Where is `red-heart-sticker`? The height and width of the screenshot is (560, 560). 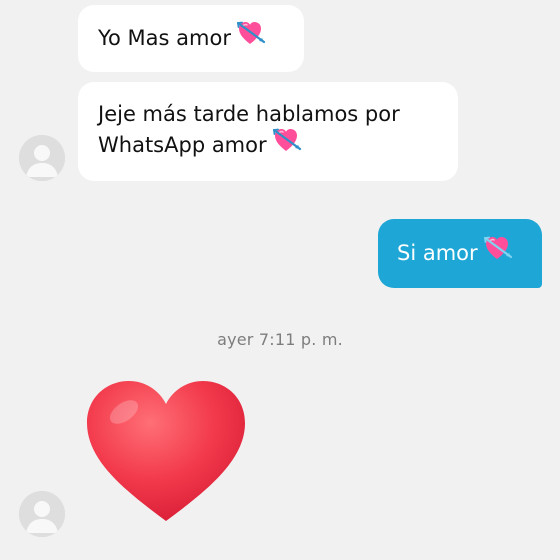 red-heart-sticker is located at coordinates (166, 451).